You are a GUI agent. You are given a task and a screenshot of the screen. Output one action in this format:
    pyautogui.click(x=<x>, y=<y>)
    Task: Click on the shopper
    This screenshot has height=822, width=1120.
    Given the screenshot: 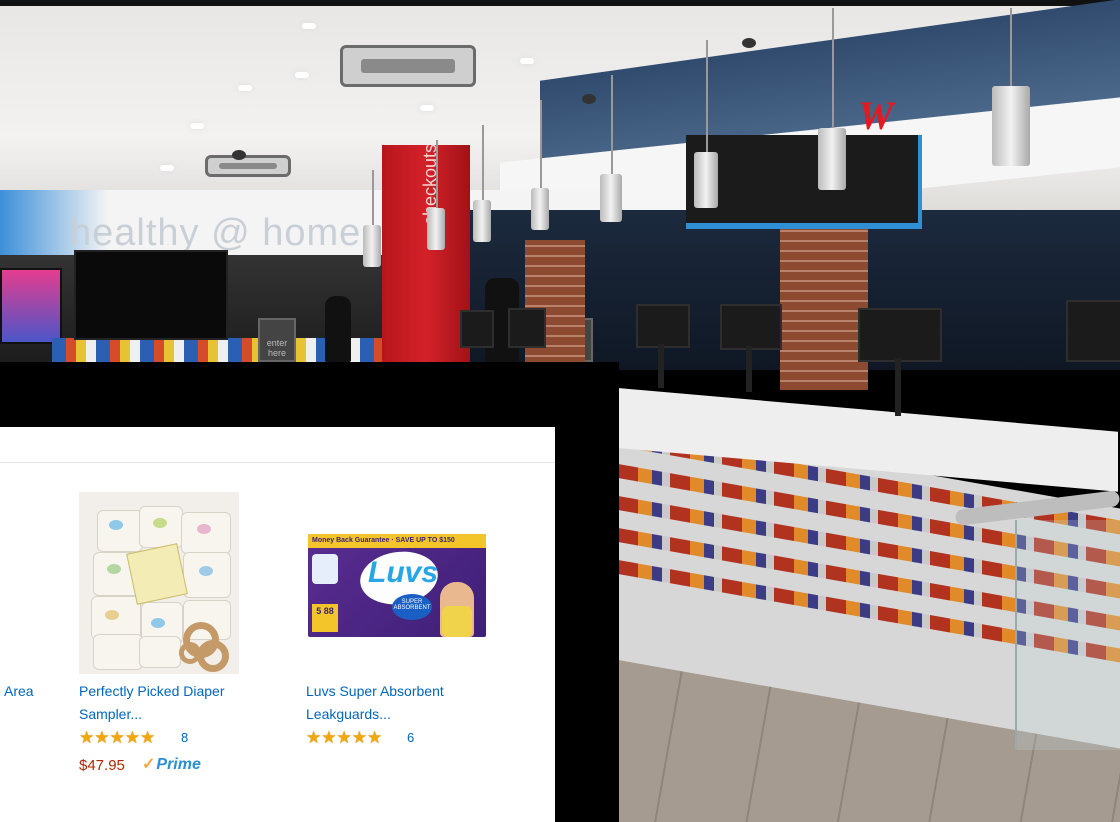 What is the action you would take?
    pyautogui.click(x=338, y=329)
    